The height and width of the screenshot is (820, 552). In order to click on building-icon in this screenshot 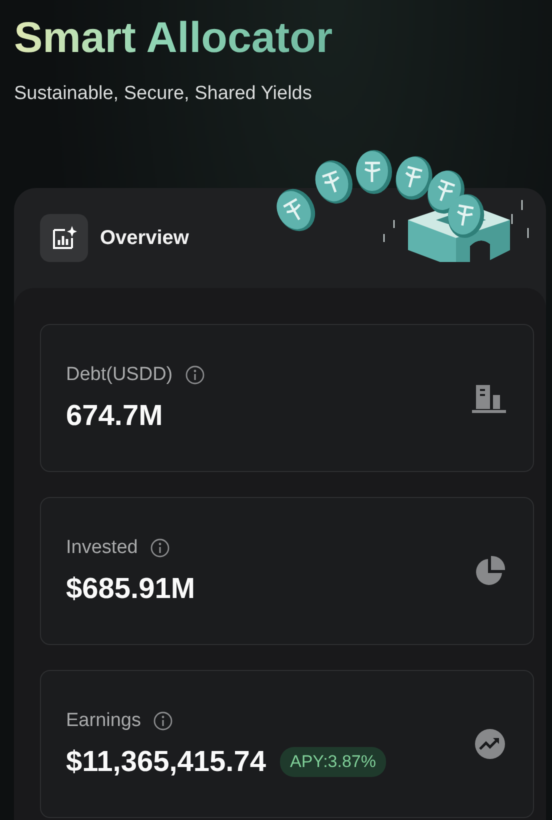, I will do `click(489, 398)`.